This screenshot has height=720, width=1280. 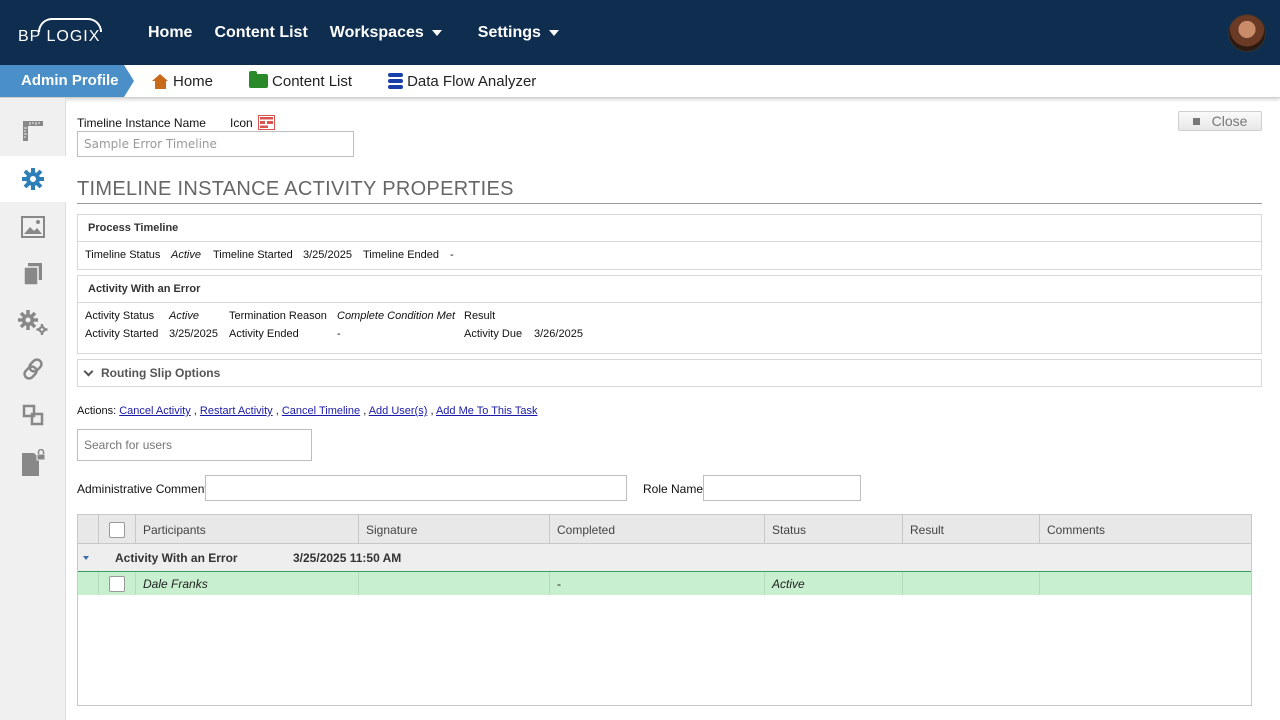 I want to click on page-title: TIMELINE INSTANCE ACTIVITY PROPERTIES, so click(x=295, y=189).